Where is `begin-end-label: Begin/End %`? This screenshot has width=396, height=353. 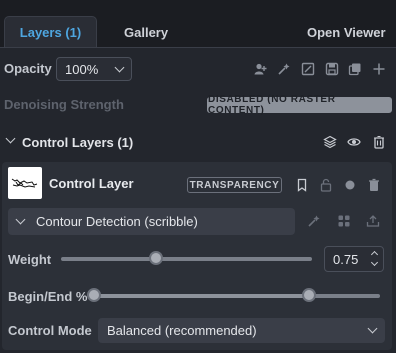 begin-end-label: Begin/End % is located at coordinates (48, 296).